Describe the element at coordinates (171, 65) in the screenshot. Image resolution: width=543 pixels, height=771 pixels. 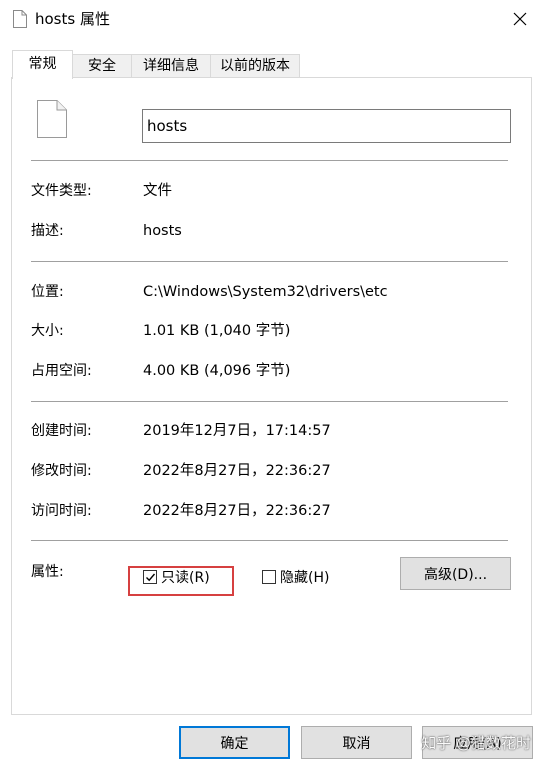
I see `tab-details: 详细信息` at that location.